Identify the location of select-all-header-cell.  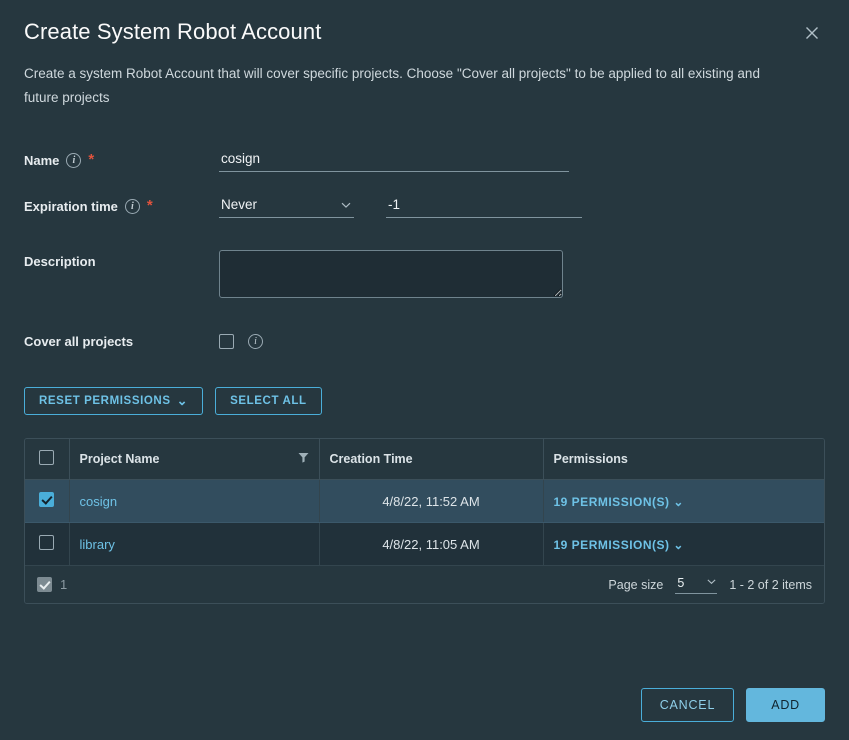
(47, 459).